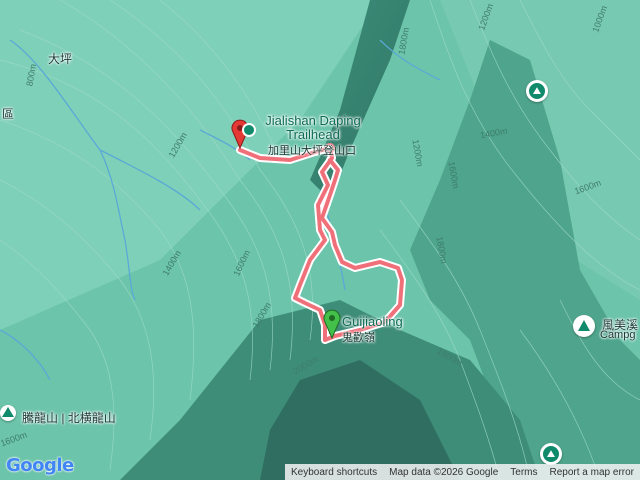 This screenshot has width=640, height=480. I want to click on keyboard-shortcuts-link: Keyboard shortcuts, so click(334, 472).